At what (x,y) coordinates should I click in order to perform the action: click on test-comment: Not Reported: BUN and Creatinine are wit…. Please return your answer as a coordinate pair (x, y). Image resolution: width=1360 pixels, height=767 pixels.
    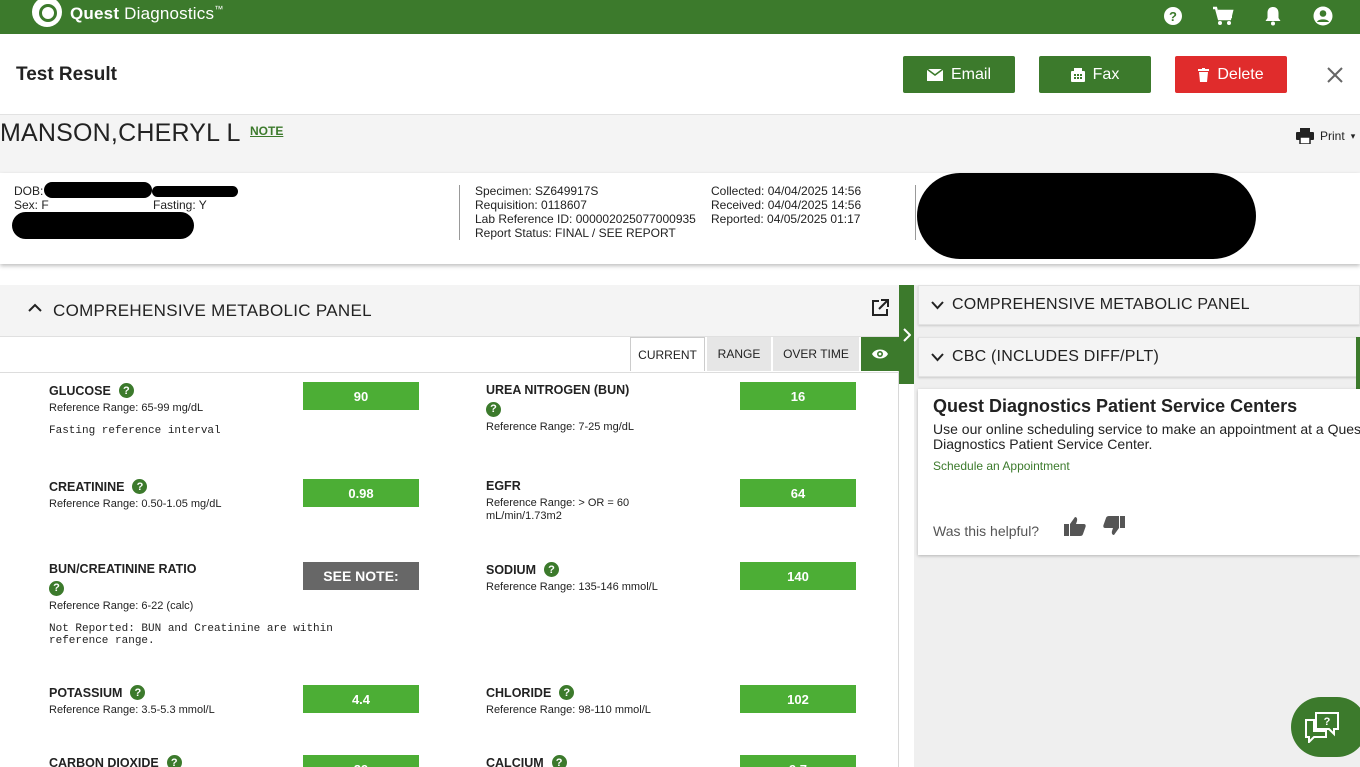
    Looking at the image, I should click on (191, 635).